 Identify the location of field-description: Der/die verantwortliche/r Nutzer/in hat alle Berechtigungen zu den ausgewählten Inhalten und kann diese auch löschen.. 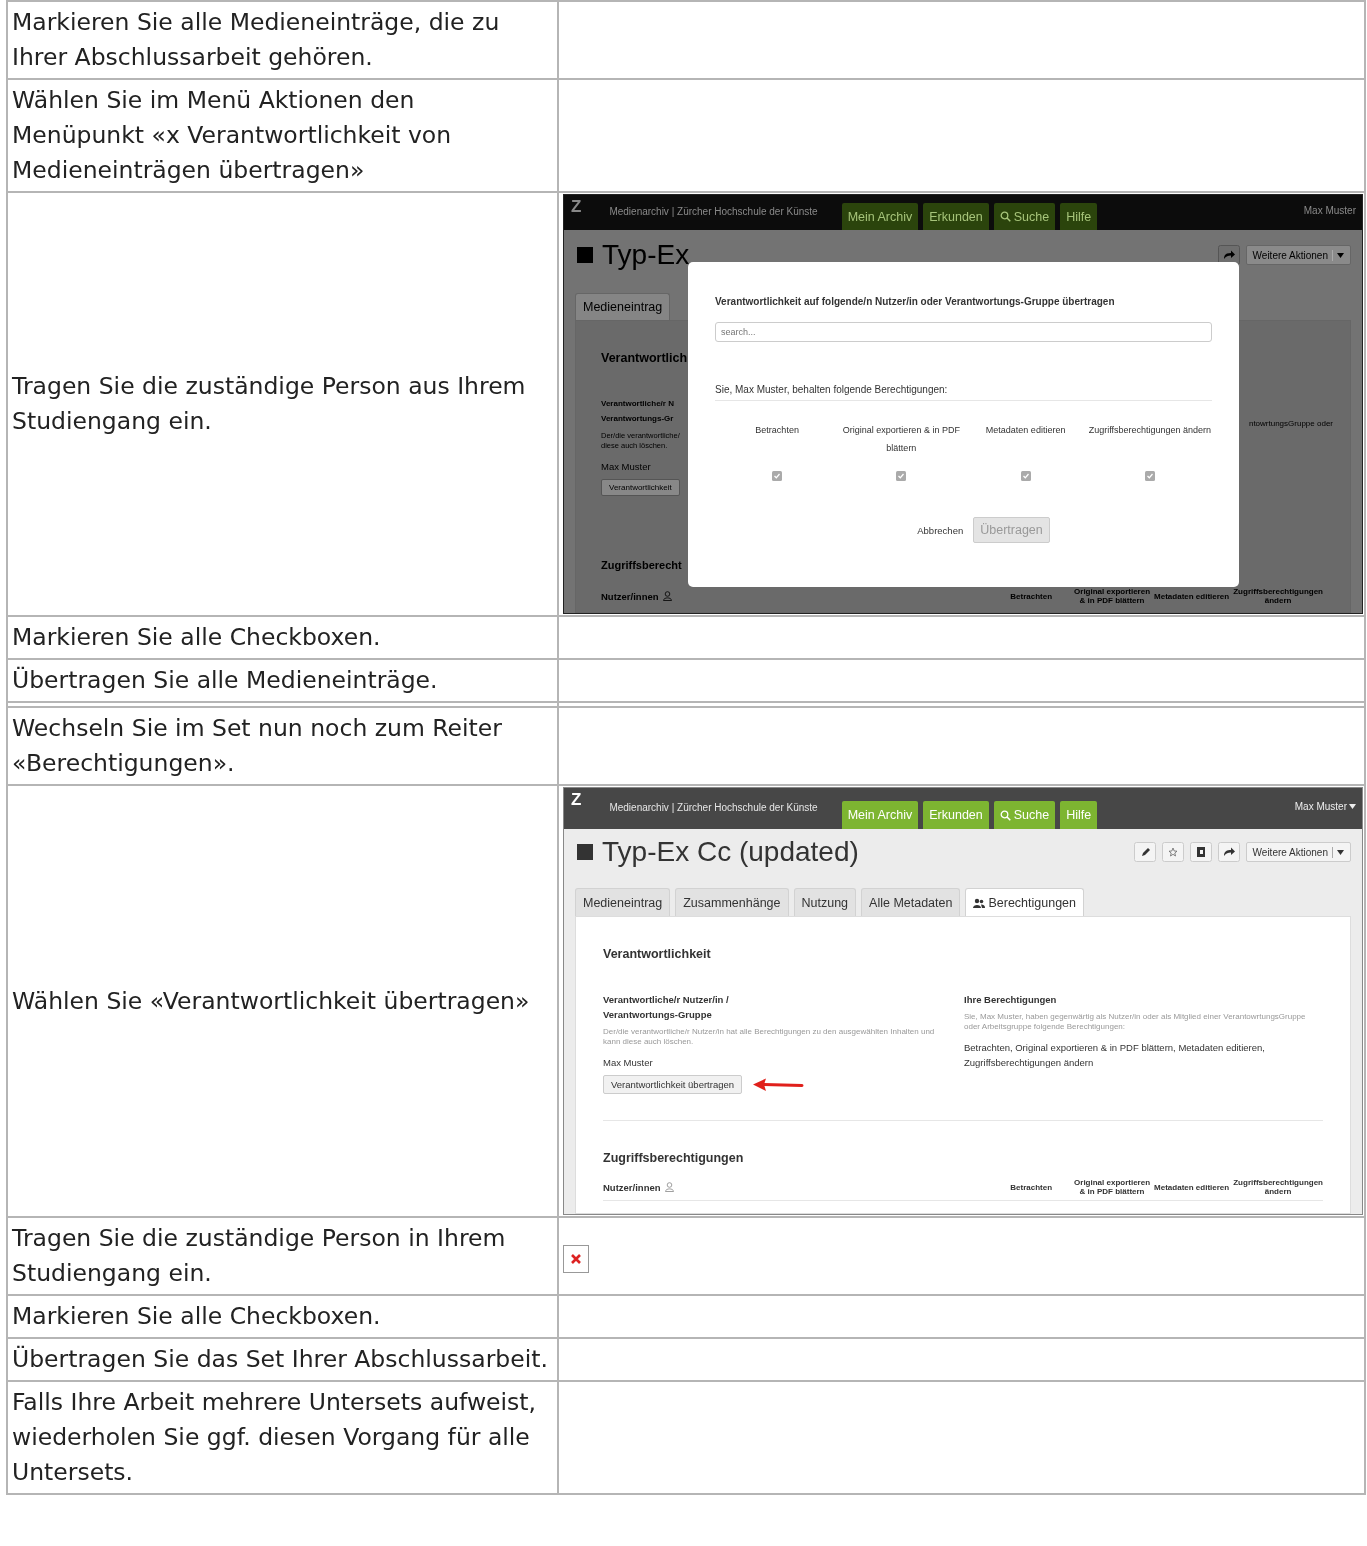
(769, 1037).